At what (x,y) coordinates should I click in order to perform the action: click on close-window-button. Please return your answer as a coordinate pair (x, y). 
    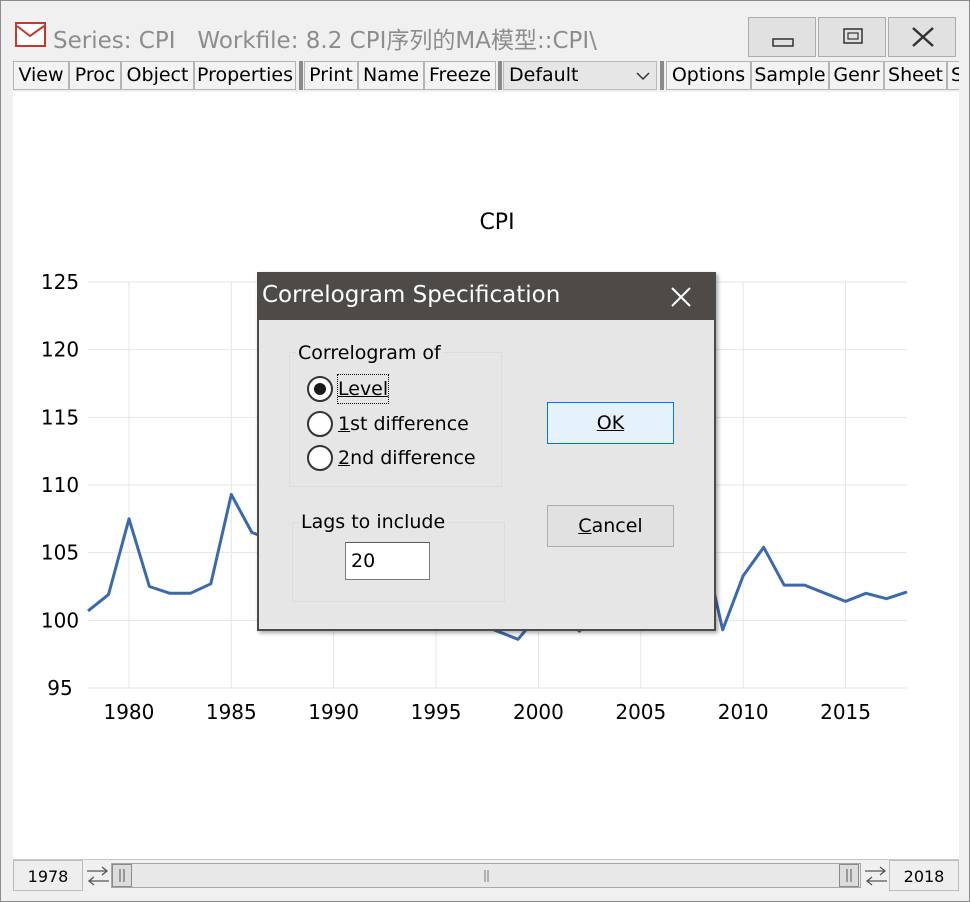
    Looking at the image, I should click on (922, 37).